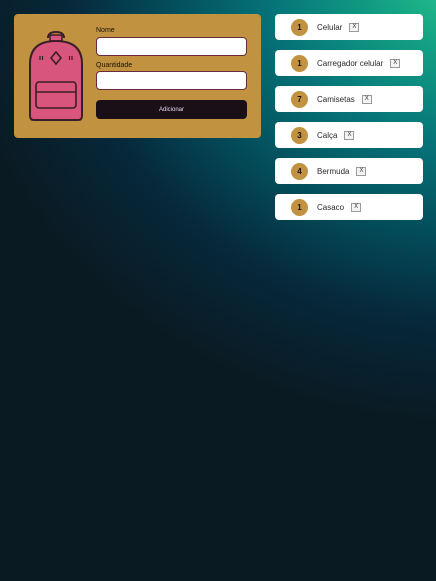 Image resolution: width=436 pixels, height=581 pixels. I want to click on quantity-badge: 7, so click(299, 99).